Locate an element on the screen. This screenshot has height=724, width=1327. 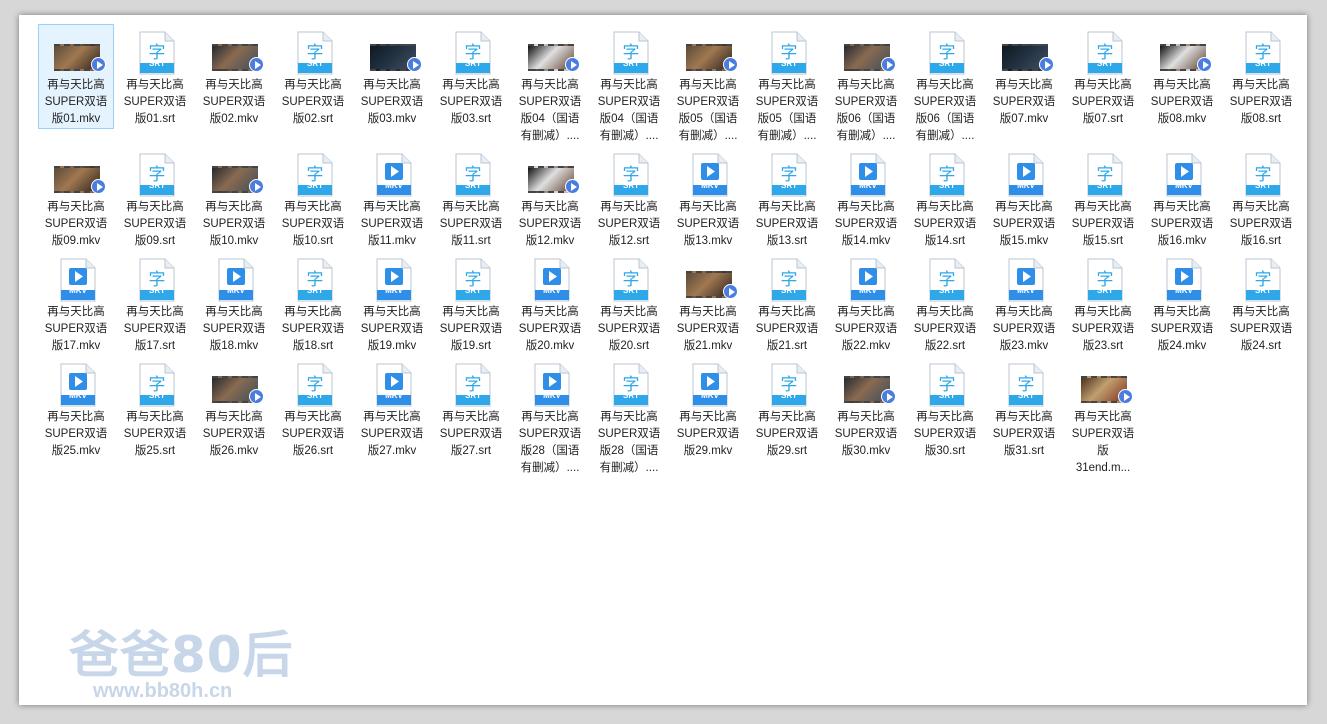
file-item-srt: 字 SRT 再与天比高 SUPER双语 版18.srt is located at coordinates (313, 303).